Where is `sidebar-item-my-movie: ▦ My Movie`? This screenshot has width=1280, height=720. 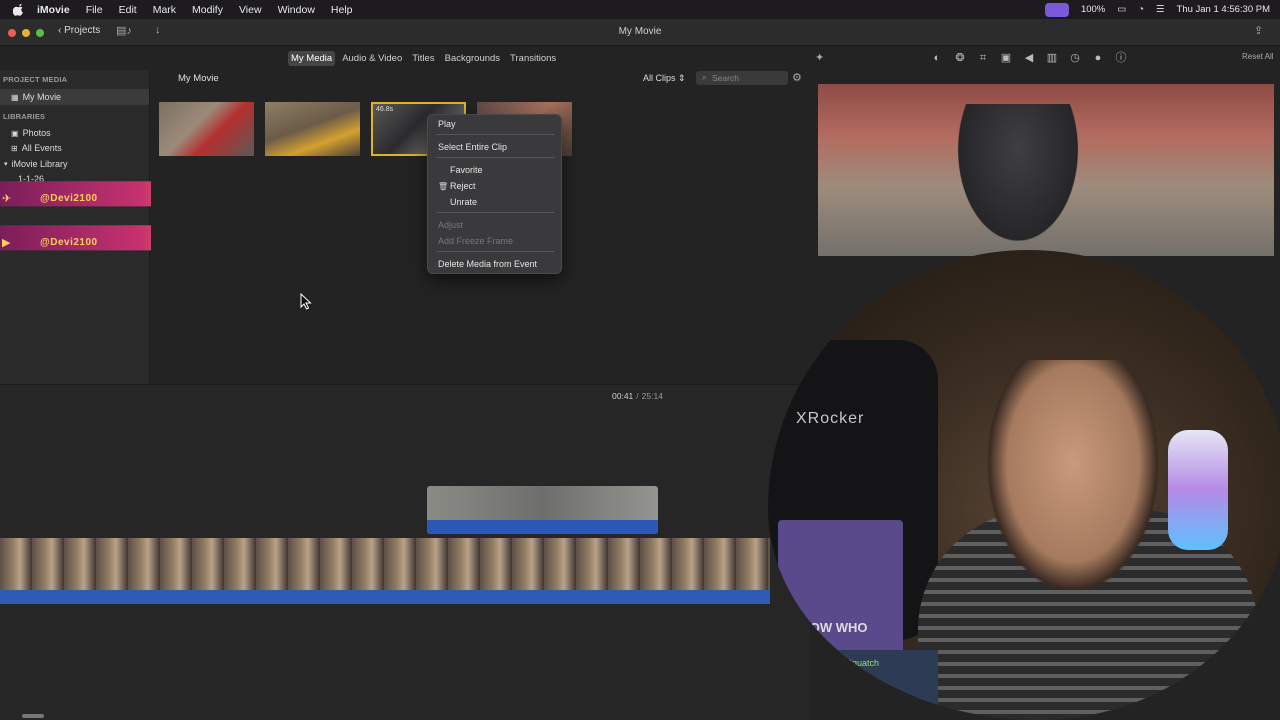 sidebar-item-my-movie: ▦ My Movie is located at coordinates (74, 97).